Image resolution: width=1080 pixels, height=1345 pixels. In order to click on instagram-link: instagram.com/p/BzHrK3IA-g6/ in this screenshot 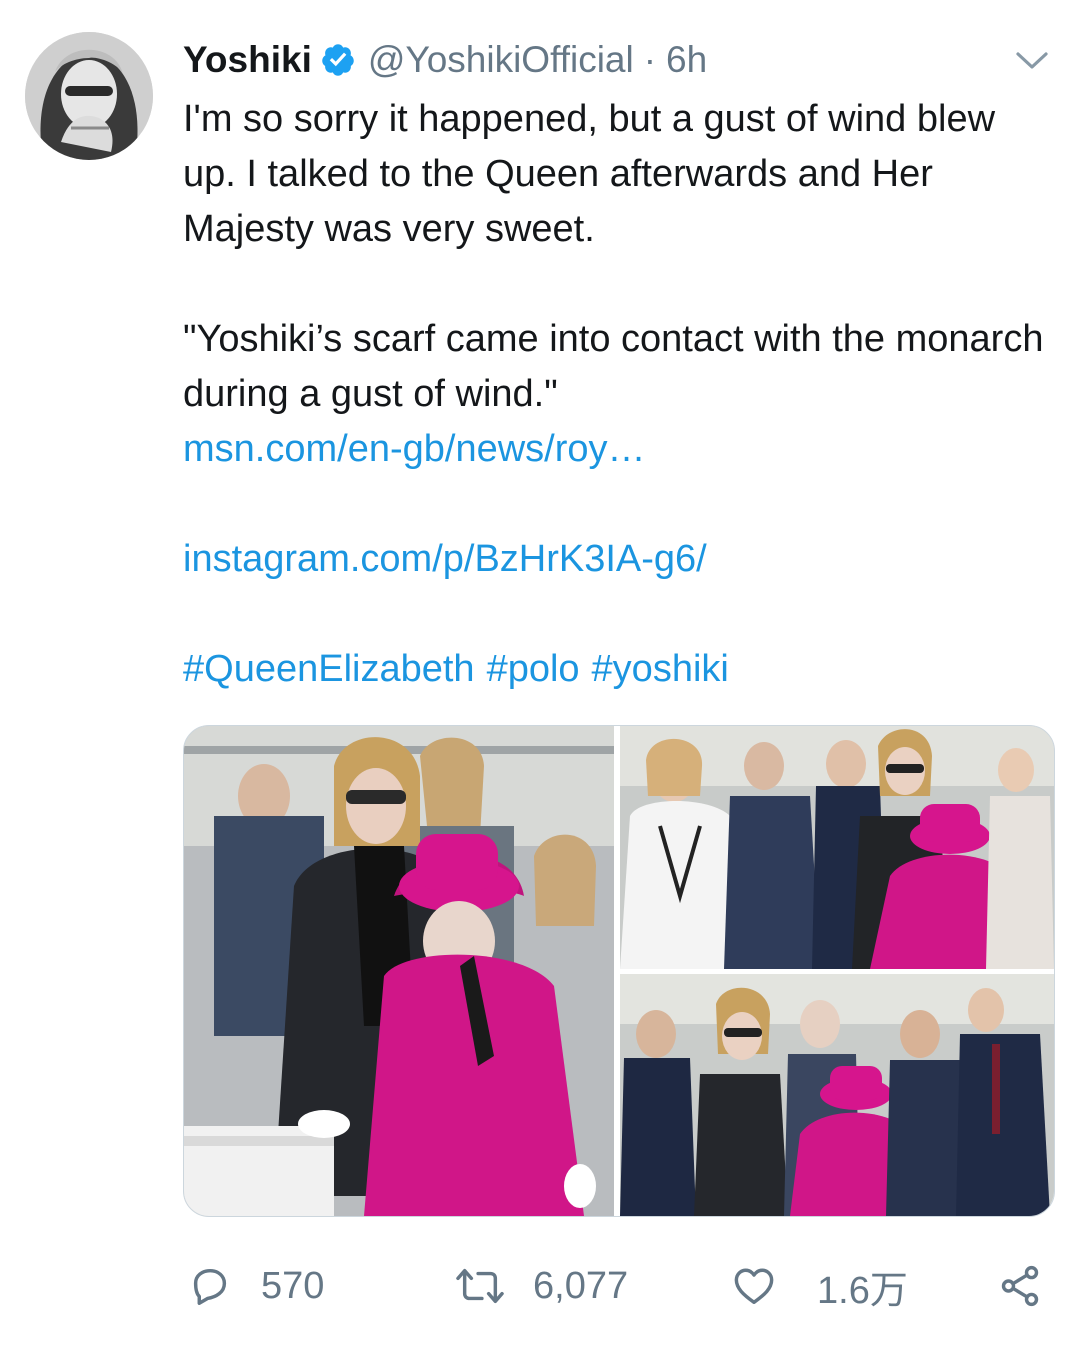, I will do `click(445, 559)`.